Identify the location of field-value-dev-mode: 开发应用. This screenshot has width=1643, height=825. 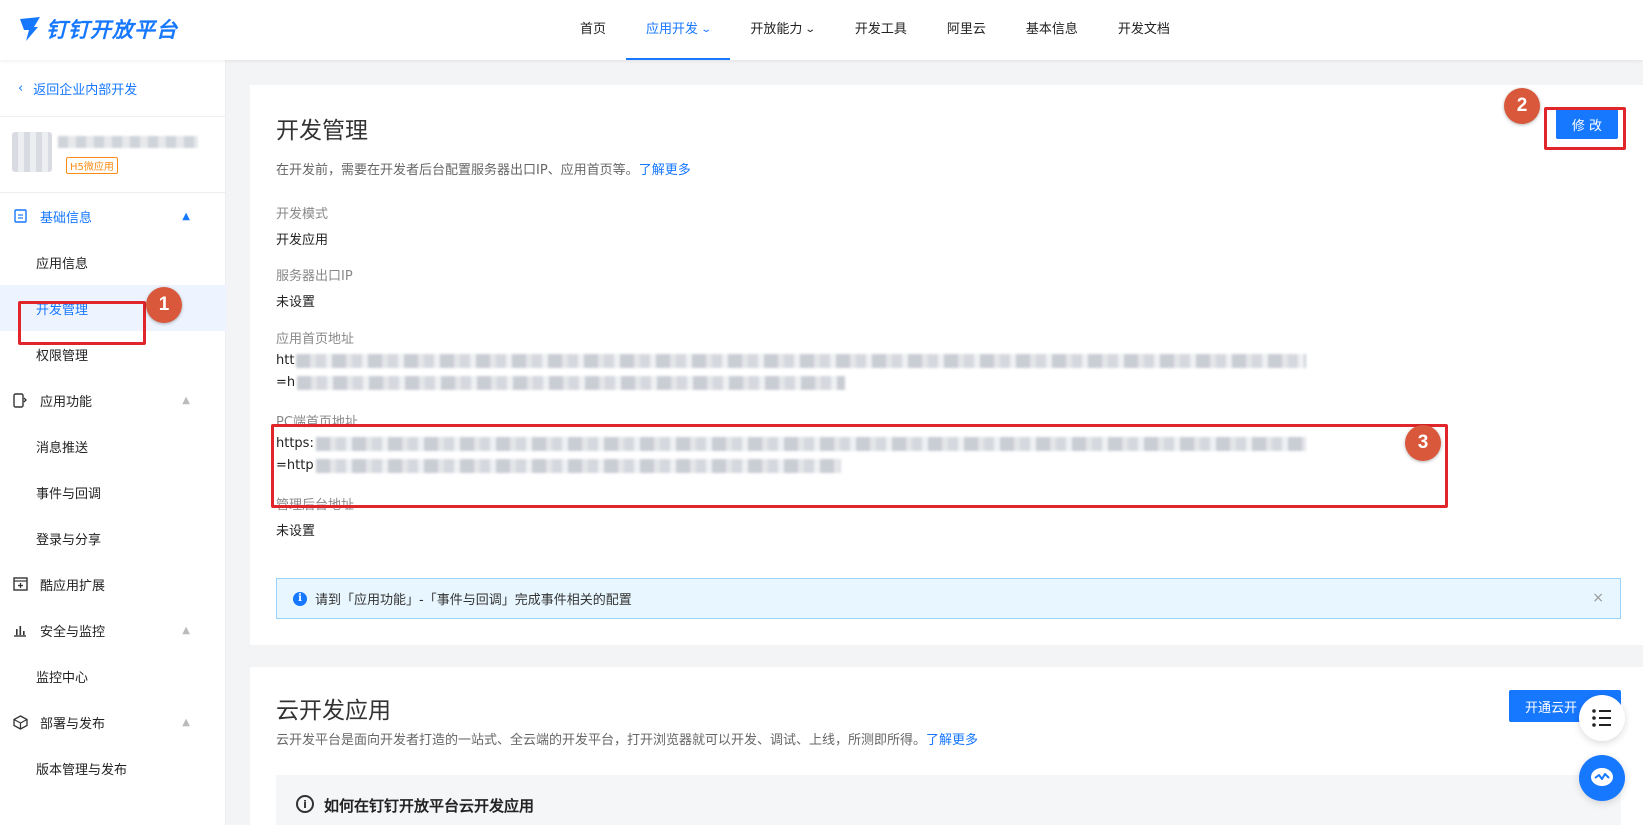
(302, 240).